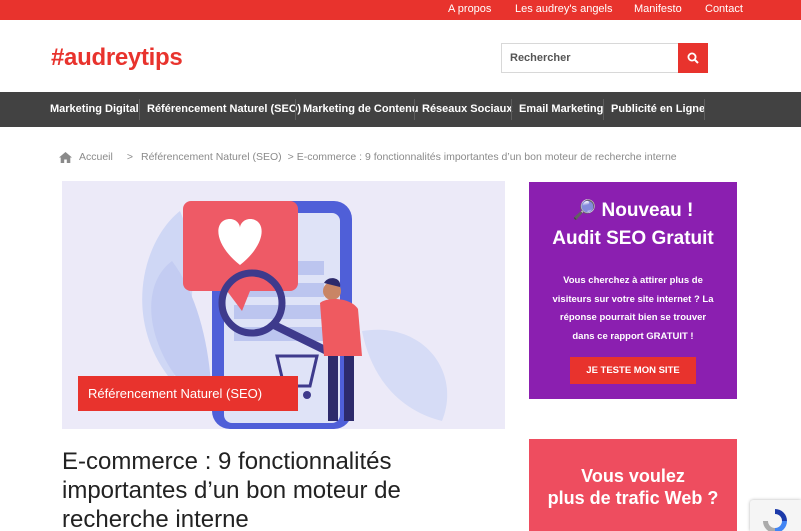 Image resolution: width=801 pixels, height=531 pixels. What do you see at coordinates (469, 9) in the screenshot?
I see `top-link-a-propos: A propos` at bounding box center [469, 9].